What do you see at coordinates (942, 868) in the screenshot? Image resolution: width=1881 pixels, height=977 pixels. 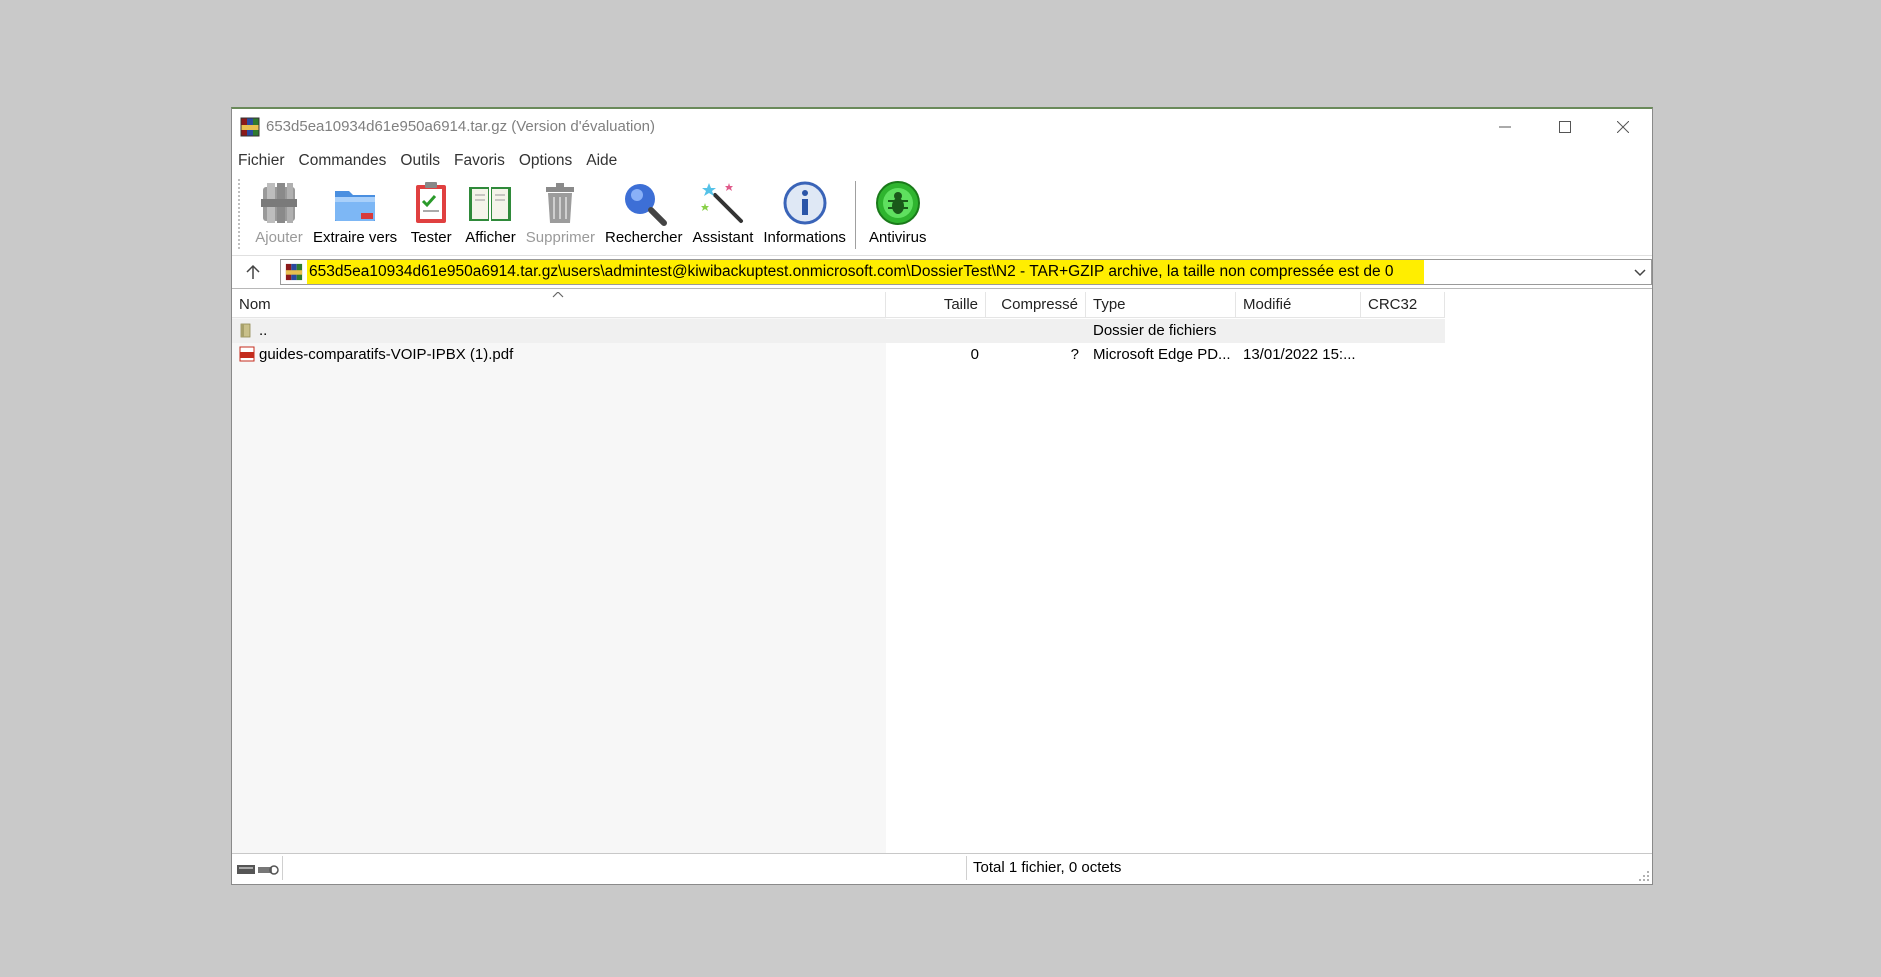 I see `status-bar: Total 1 fichier, 0 octets` at bounding box center [942, 868].